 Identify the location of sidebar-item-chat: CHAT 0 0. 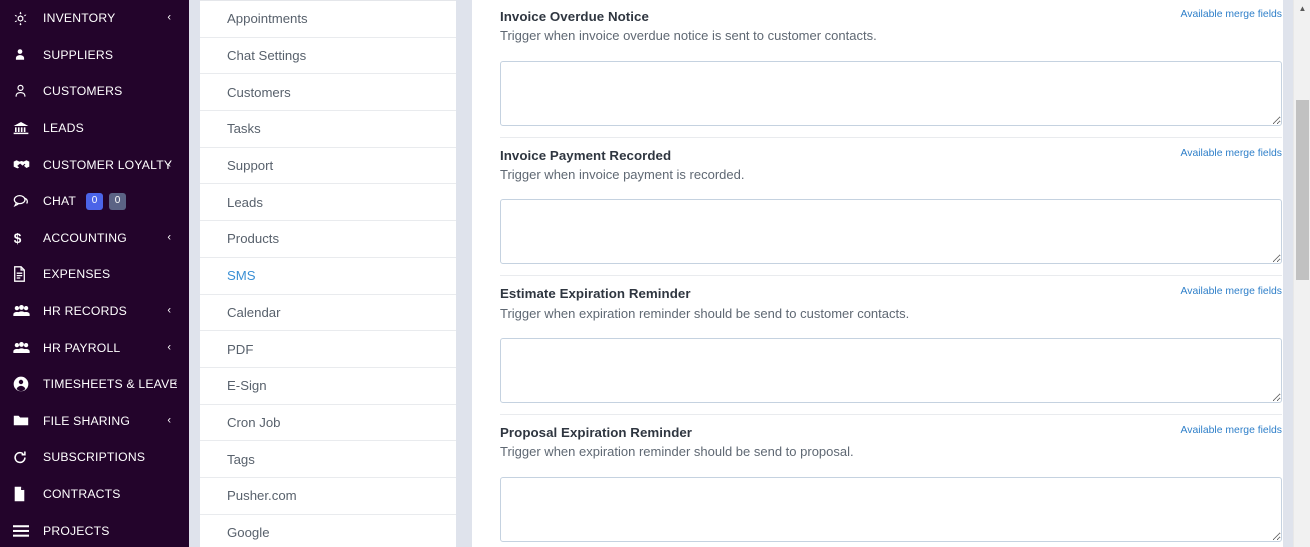
(94, 201).